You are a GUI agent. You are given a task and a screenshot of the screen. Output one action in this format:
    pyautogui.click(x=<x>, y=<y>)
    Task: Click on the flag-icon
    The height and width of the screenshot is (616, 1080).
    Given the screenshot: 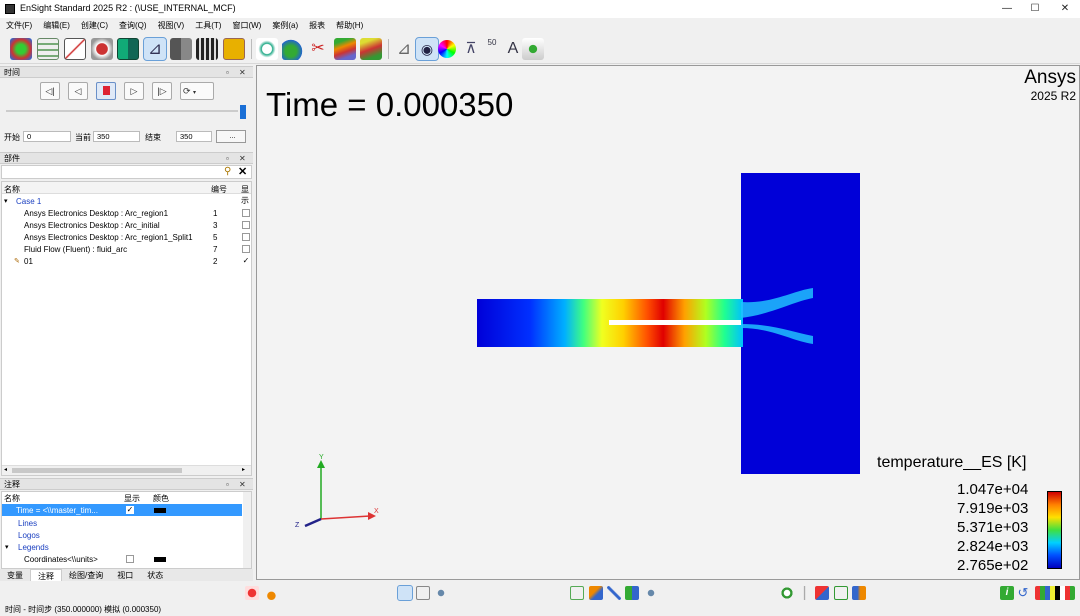 What is the action you would take?
    pyautogui.click(x=632, y=593)
    